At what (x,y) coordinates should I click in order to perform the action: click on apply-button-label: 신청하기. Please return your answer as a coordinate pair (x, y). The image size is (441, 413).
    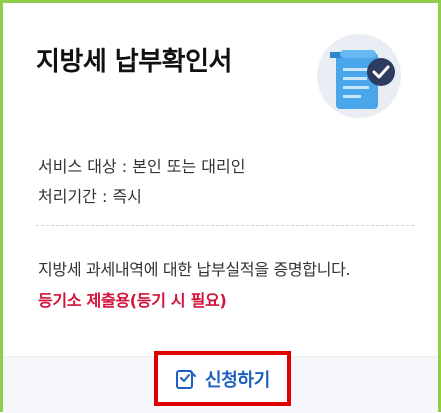
    Looking at the image, I should click on (237, 379).